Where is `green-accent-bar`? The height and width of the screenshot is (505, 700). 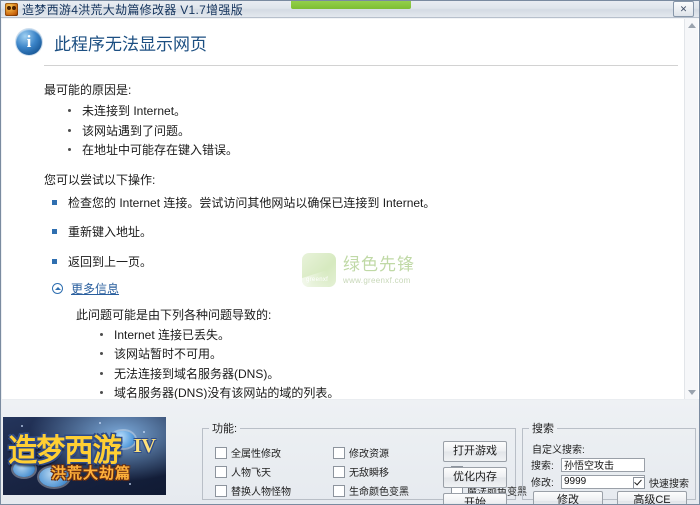 green-accent-bar is located at coordinates (351, 5).